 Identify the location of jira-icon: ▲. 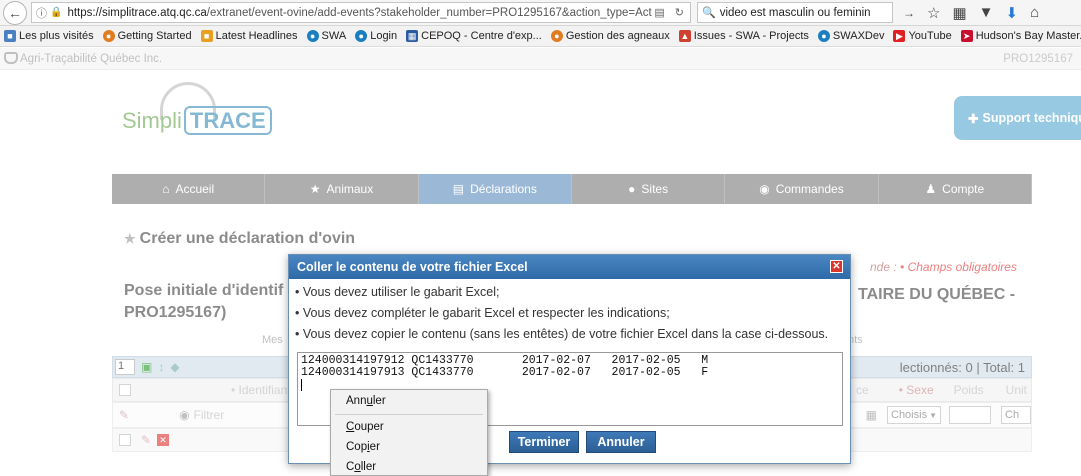
(684, 36).